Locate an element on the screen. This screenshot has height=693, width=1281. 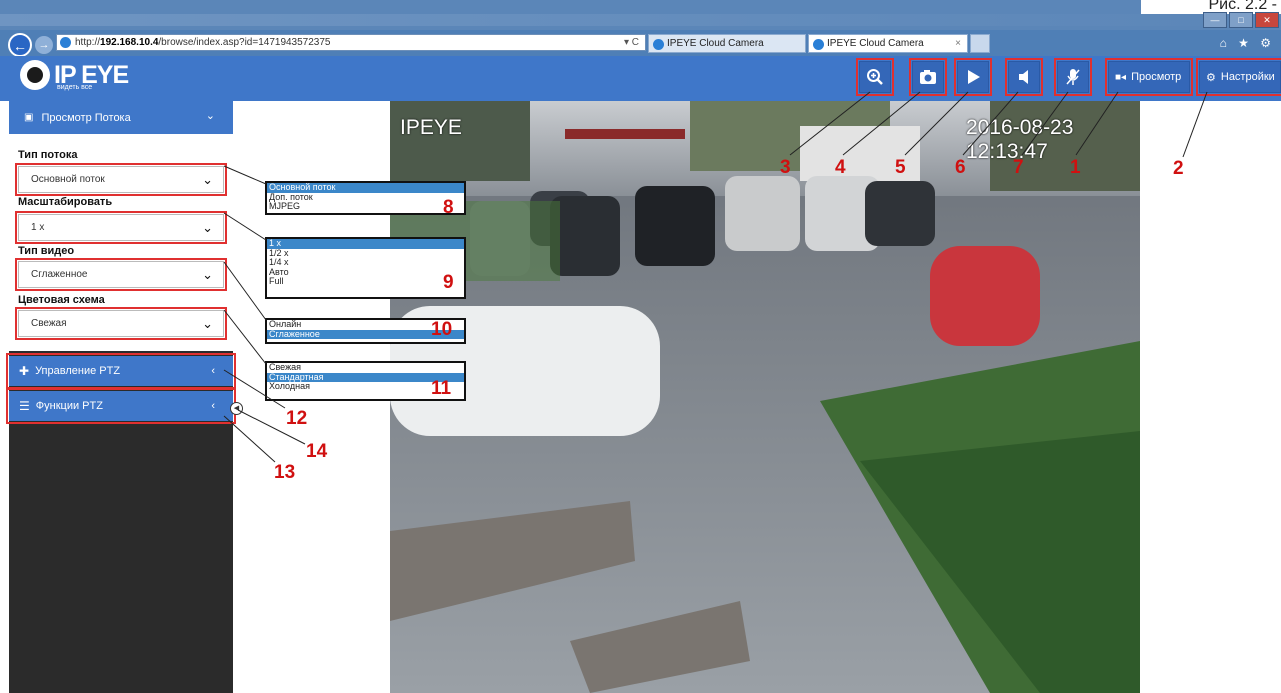
callout-number: 2 is located at coordinates (1178, 168).